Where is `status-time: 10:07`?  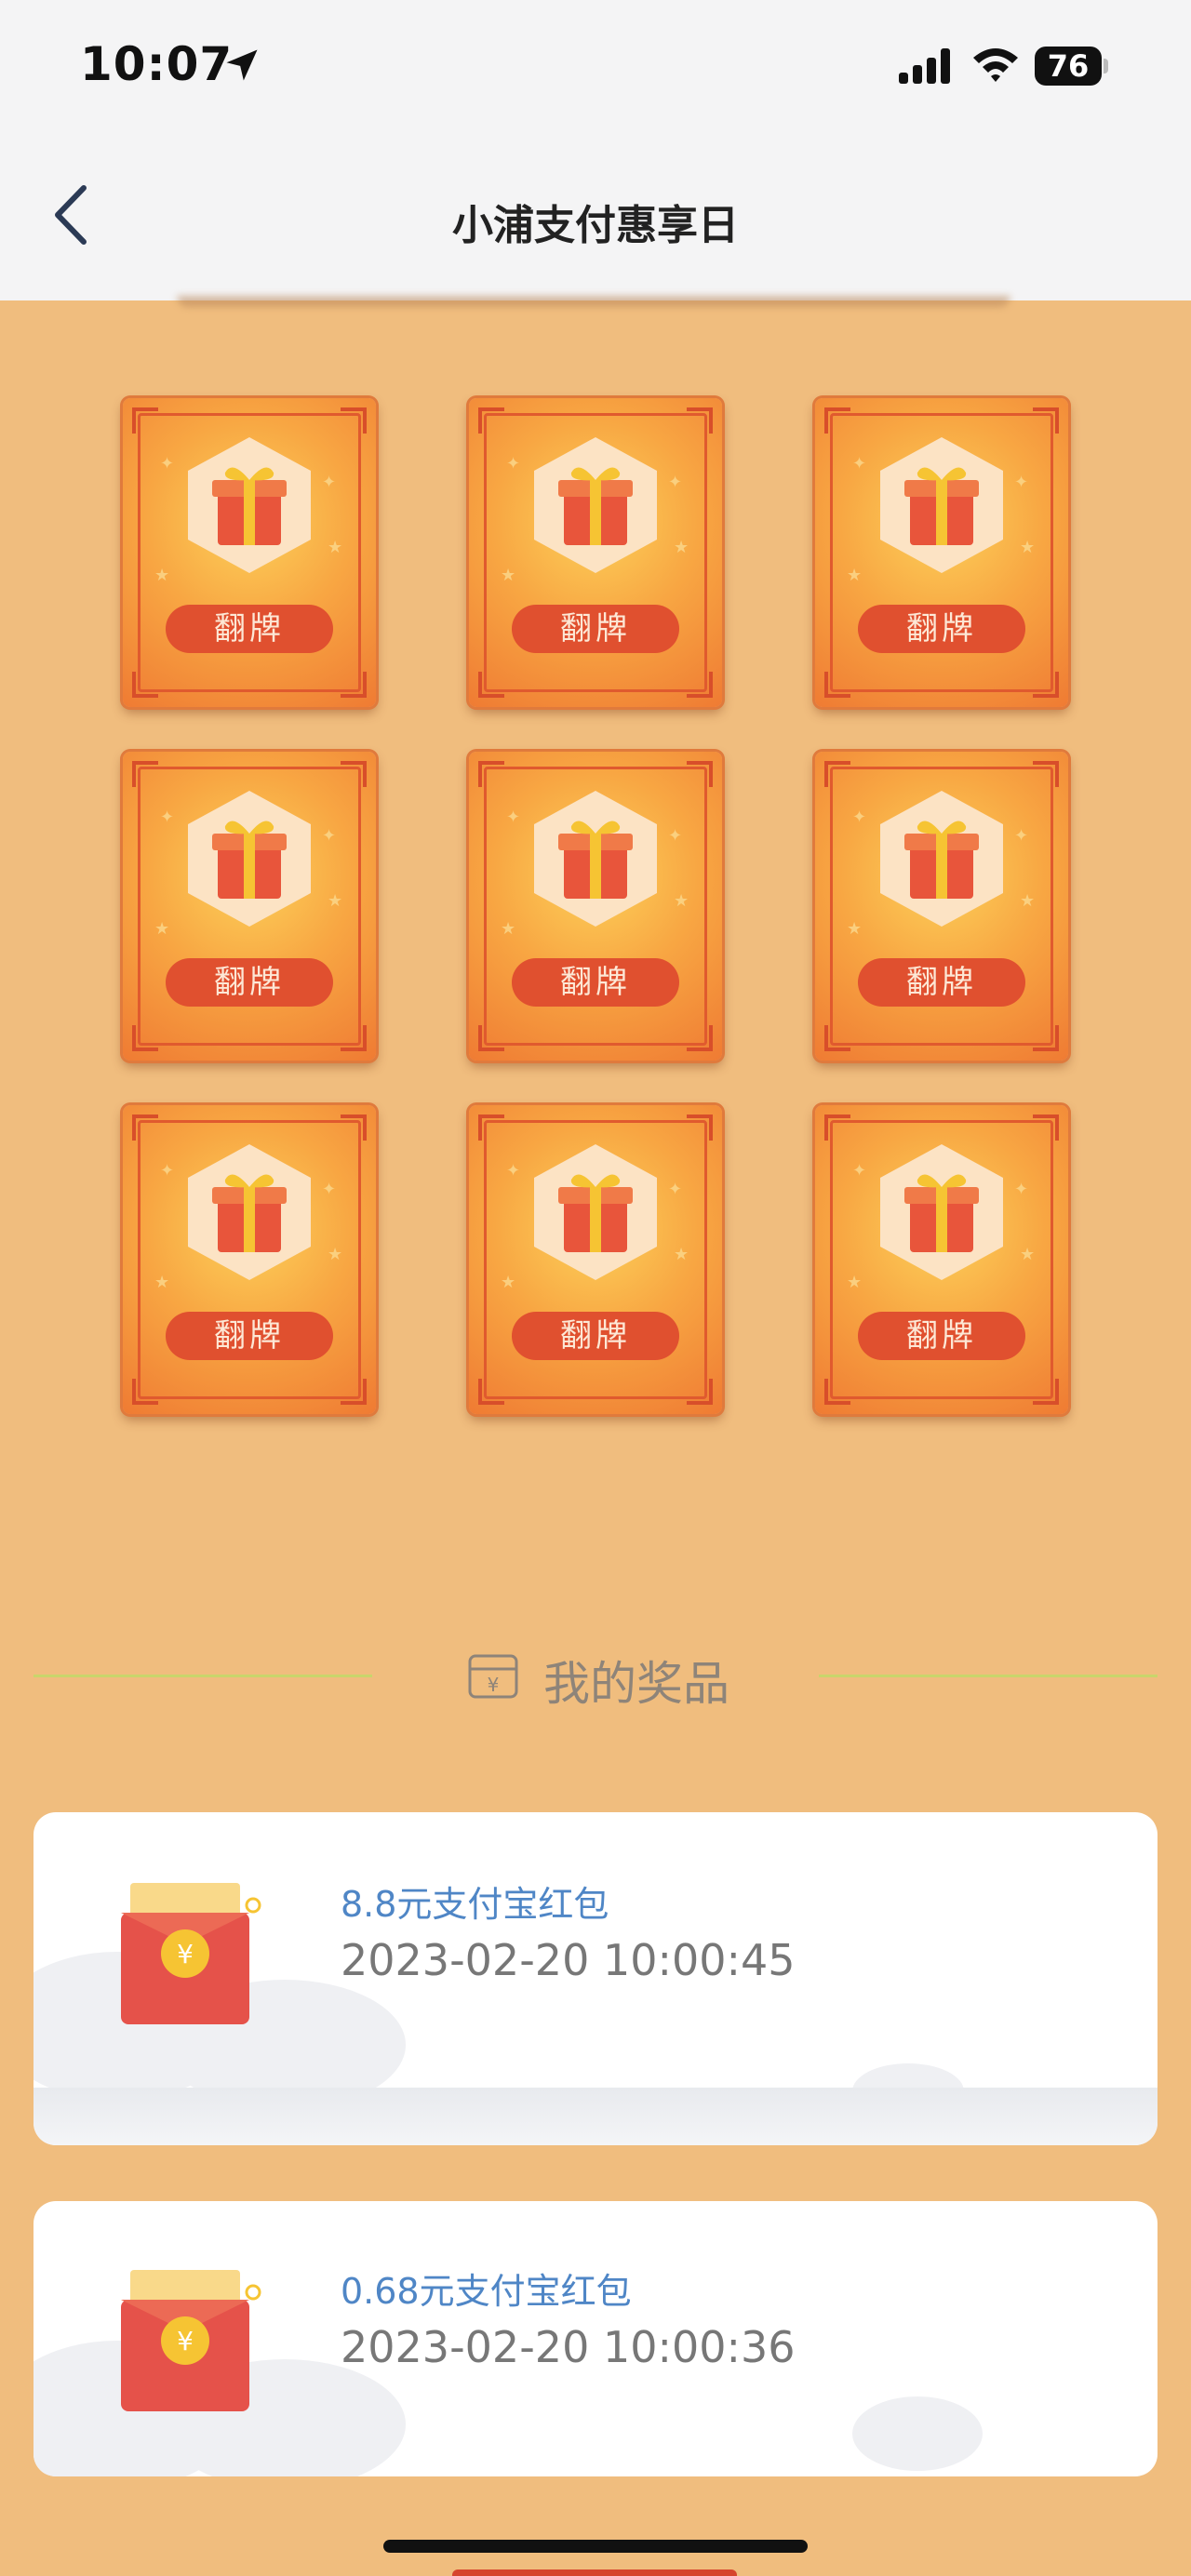 status-time: 10:07 is located at coordinates (157, 64).